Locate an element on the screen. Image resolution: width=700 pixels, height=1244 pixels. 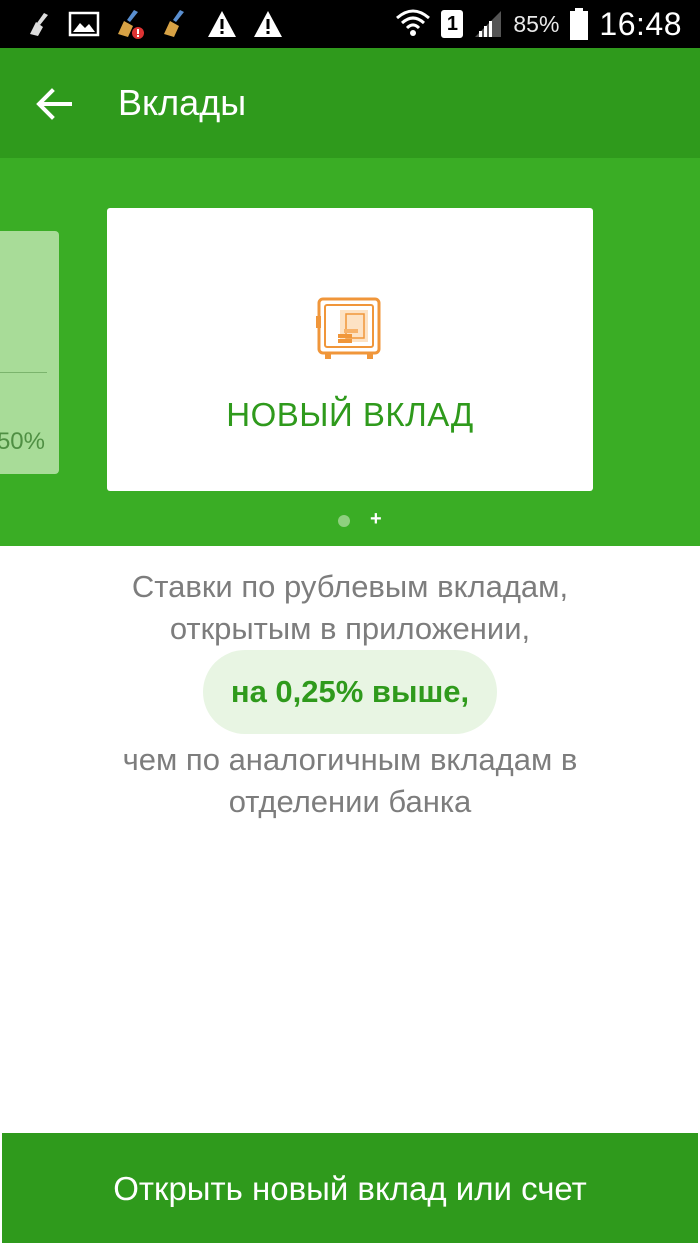
wifi-icon is located at coordinates (413, 24).